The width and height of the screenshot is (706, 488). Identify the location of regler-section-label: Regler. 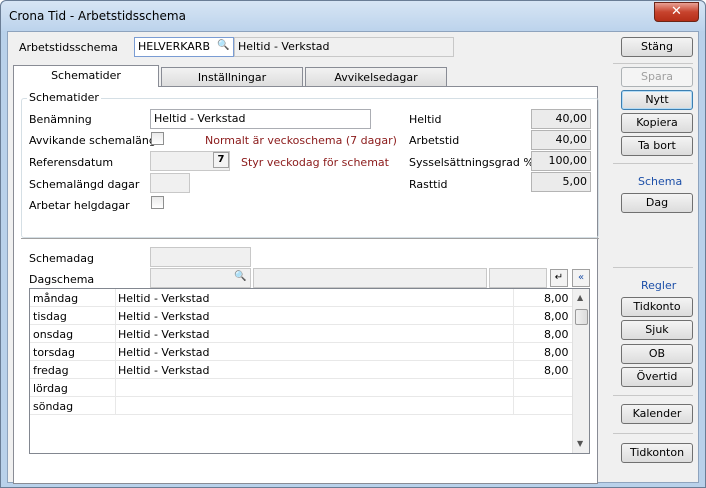
(659, 285).